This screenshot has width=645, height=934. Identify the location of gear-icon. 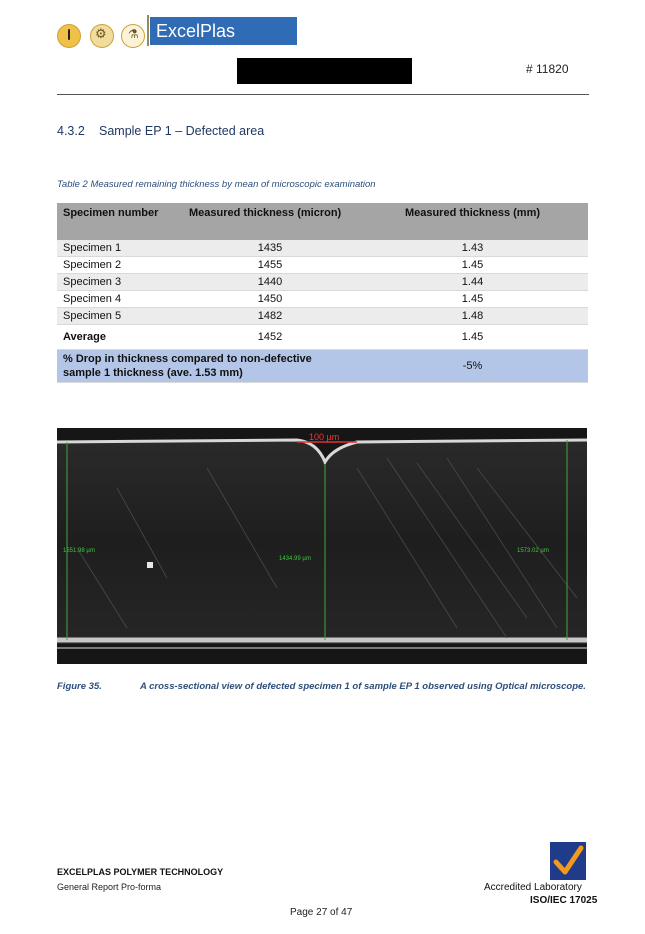
(102, 36).